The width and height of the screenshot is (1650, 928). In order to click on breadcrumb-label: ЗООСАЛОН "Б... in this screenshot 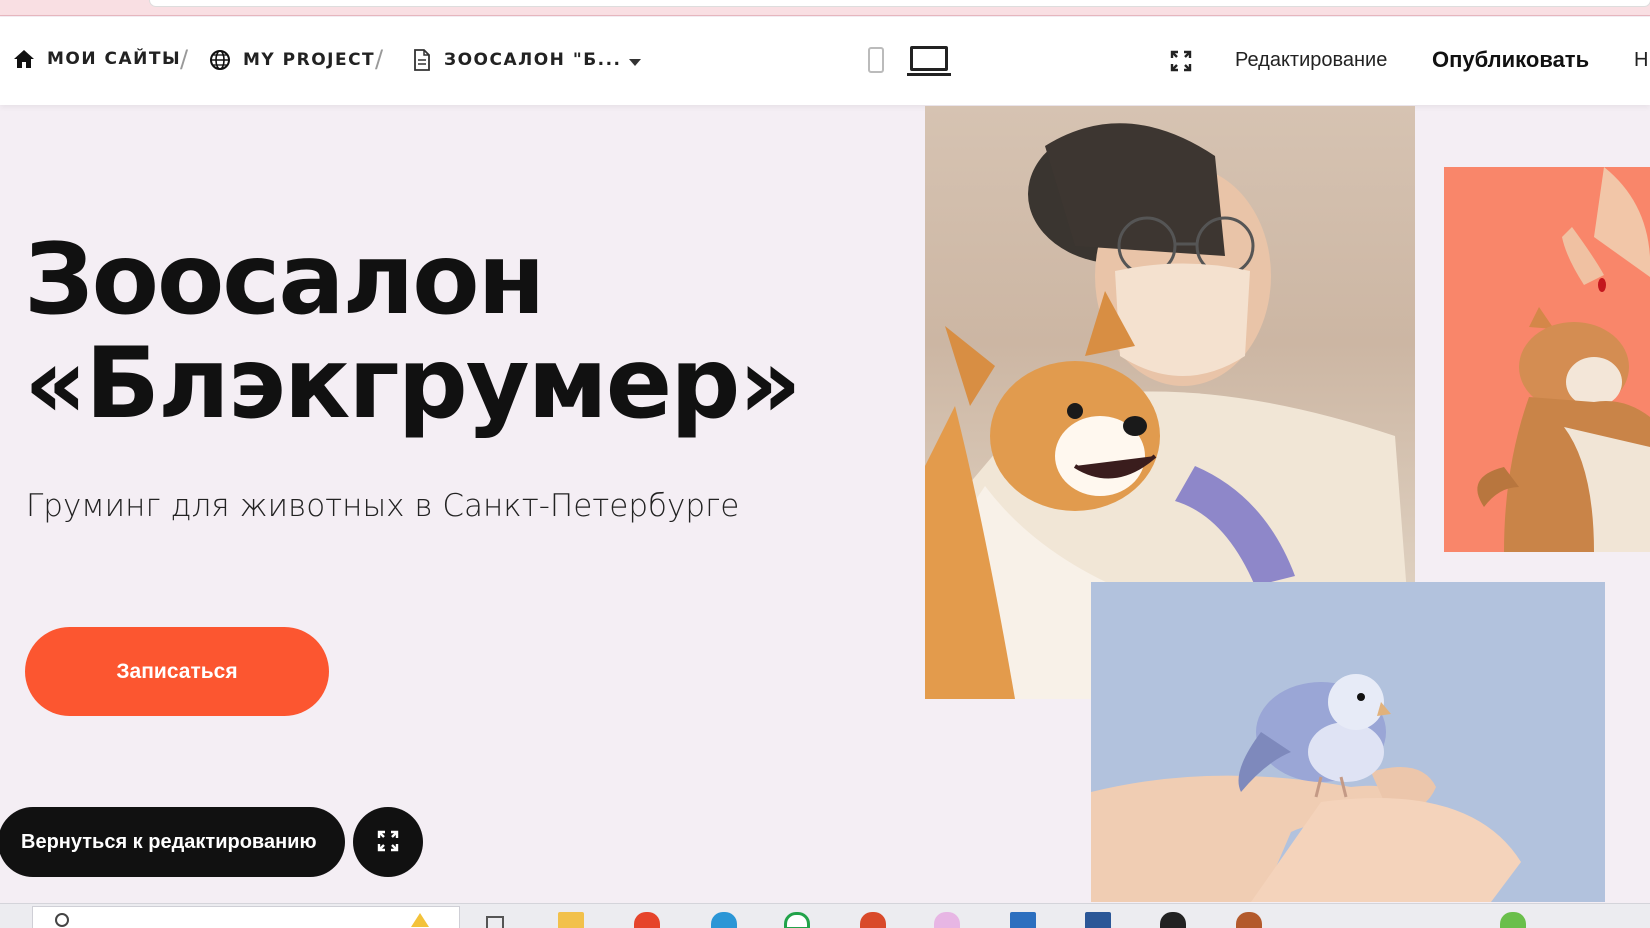, I will do `click(533, 60)`.